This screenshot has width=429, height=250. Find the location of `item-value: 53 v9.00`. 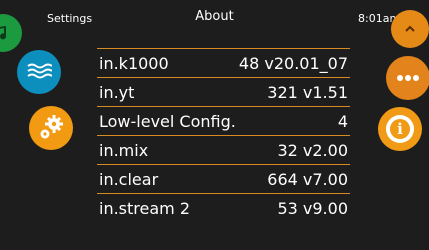

item-value: 53 v9.00 is located at coordinates (312, 207).